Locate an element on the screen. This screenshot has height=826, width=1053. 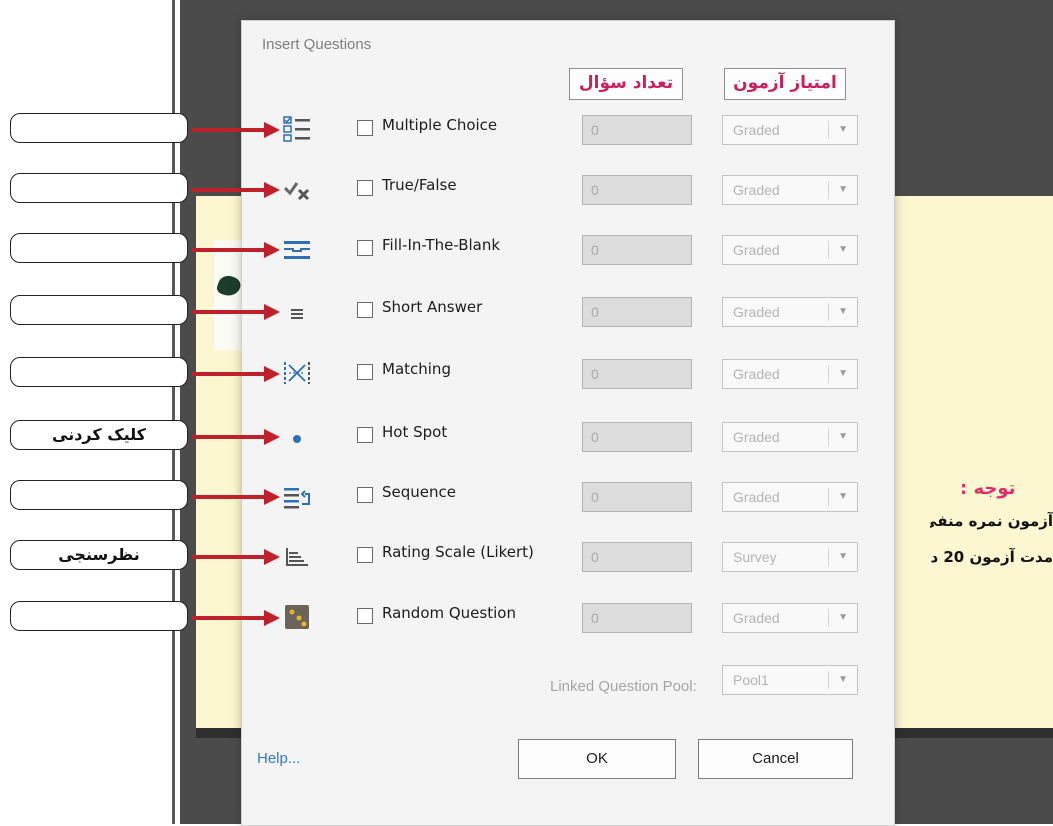
grading-mode-value: Survey is located at coordinates (755, 557).